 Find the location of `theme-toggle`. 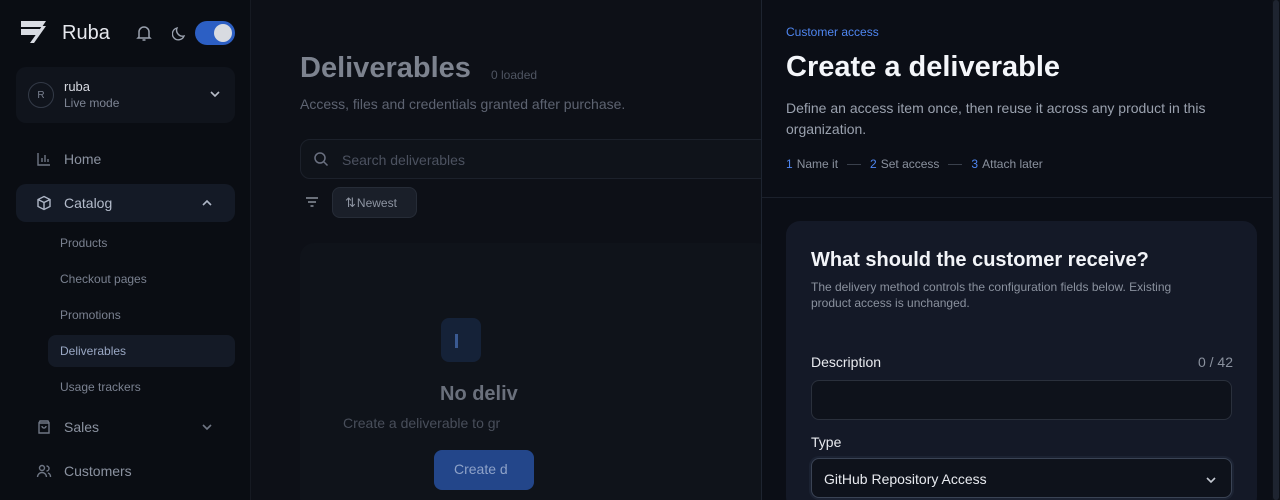

theme-toggle is located at coordinates (215, 33).